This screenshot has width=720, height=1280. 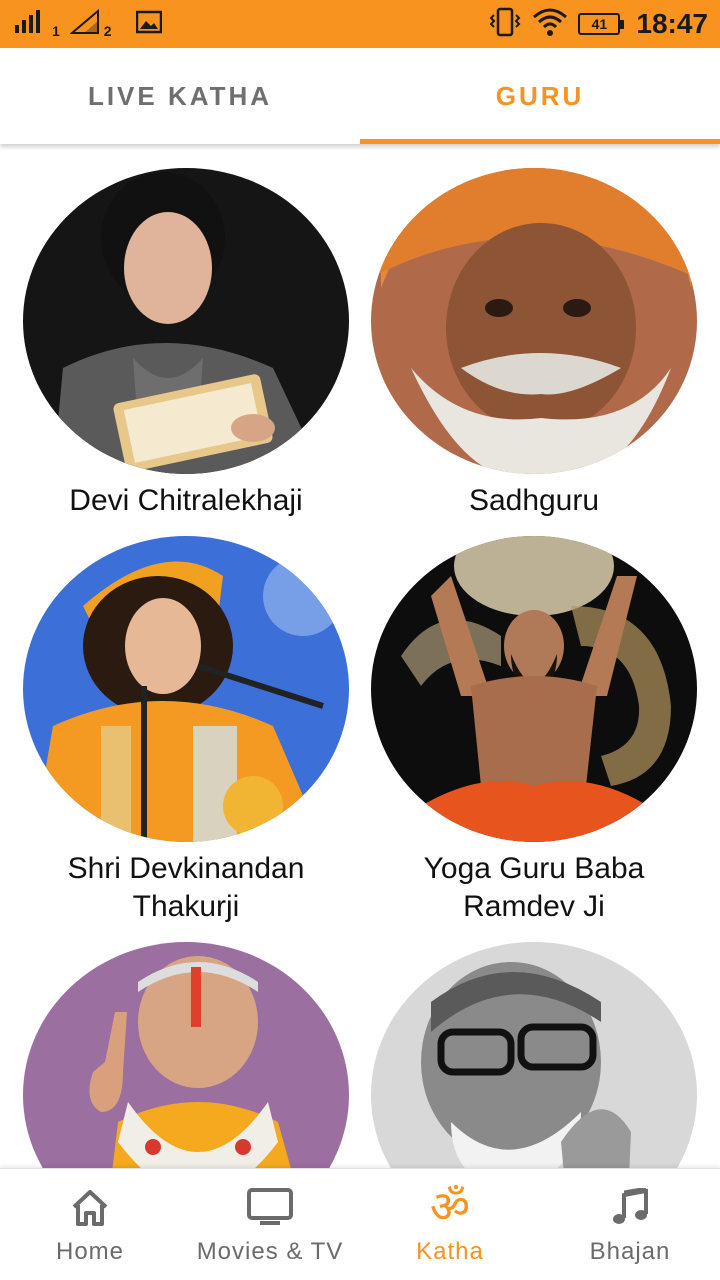 What do you see at coordinates (270, 1208) in the screenshot?
I see `tv-icon` at bounding box center [270, 1208].